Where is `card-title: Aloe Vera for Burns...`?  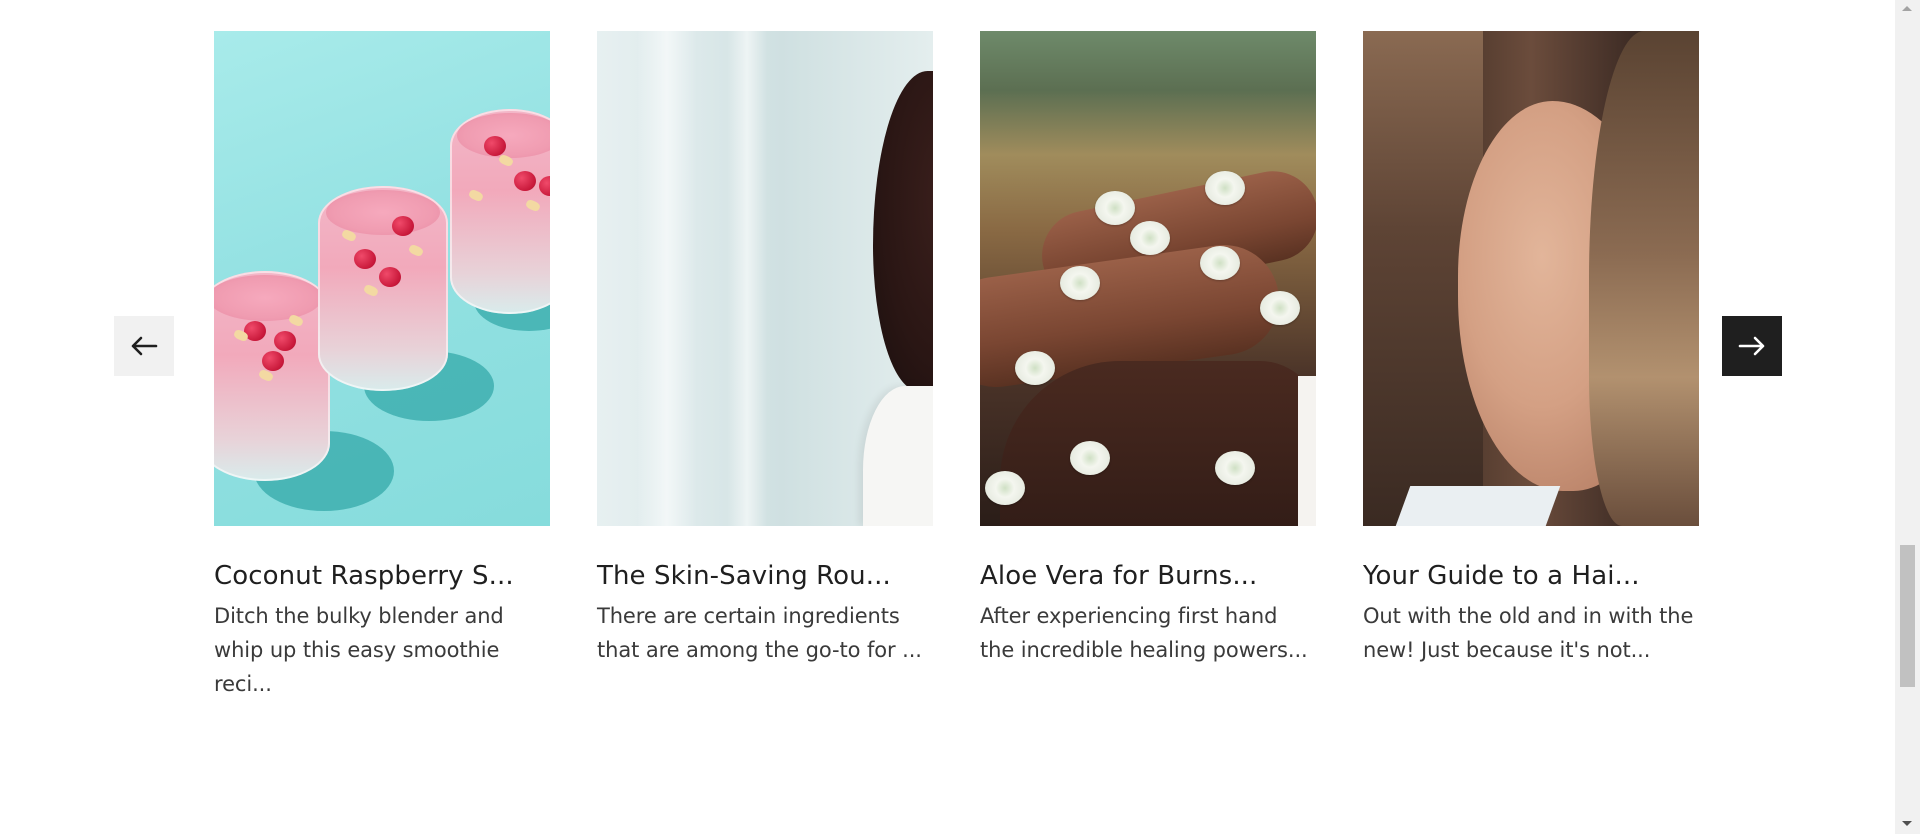 card-title: Aloe Vera for Burns... is located at coordinates (1148, 576).